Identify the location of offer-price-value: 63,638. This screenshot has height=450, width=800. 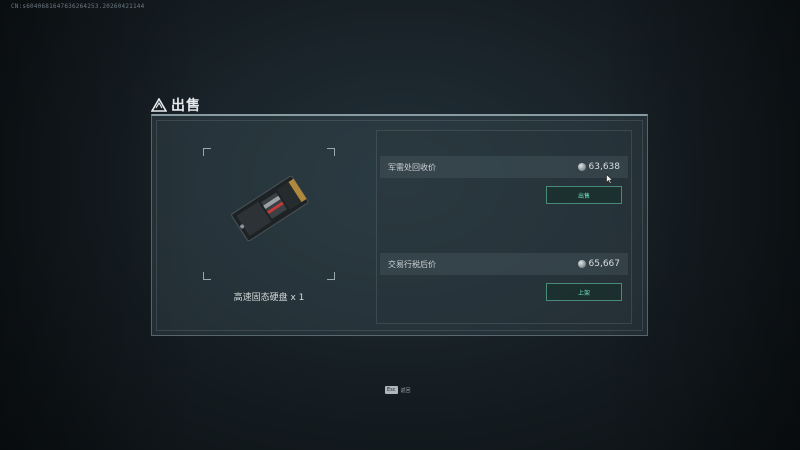
(604, 167).